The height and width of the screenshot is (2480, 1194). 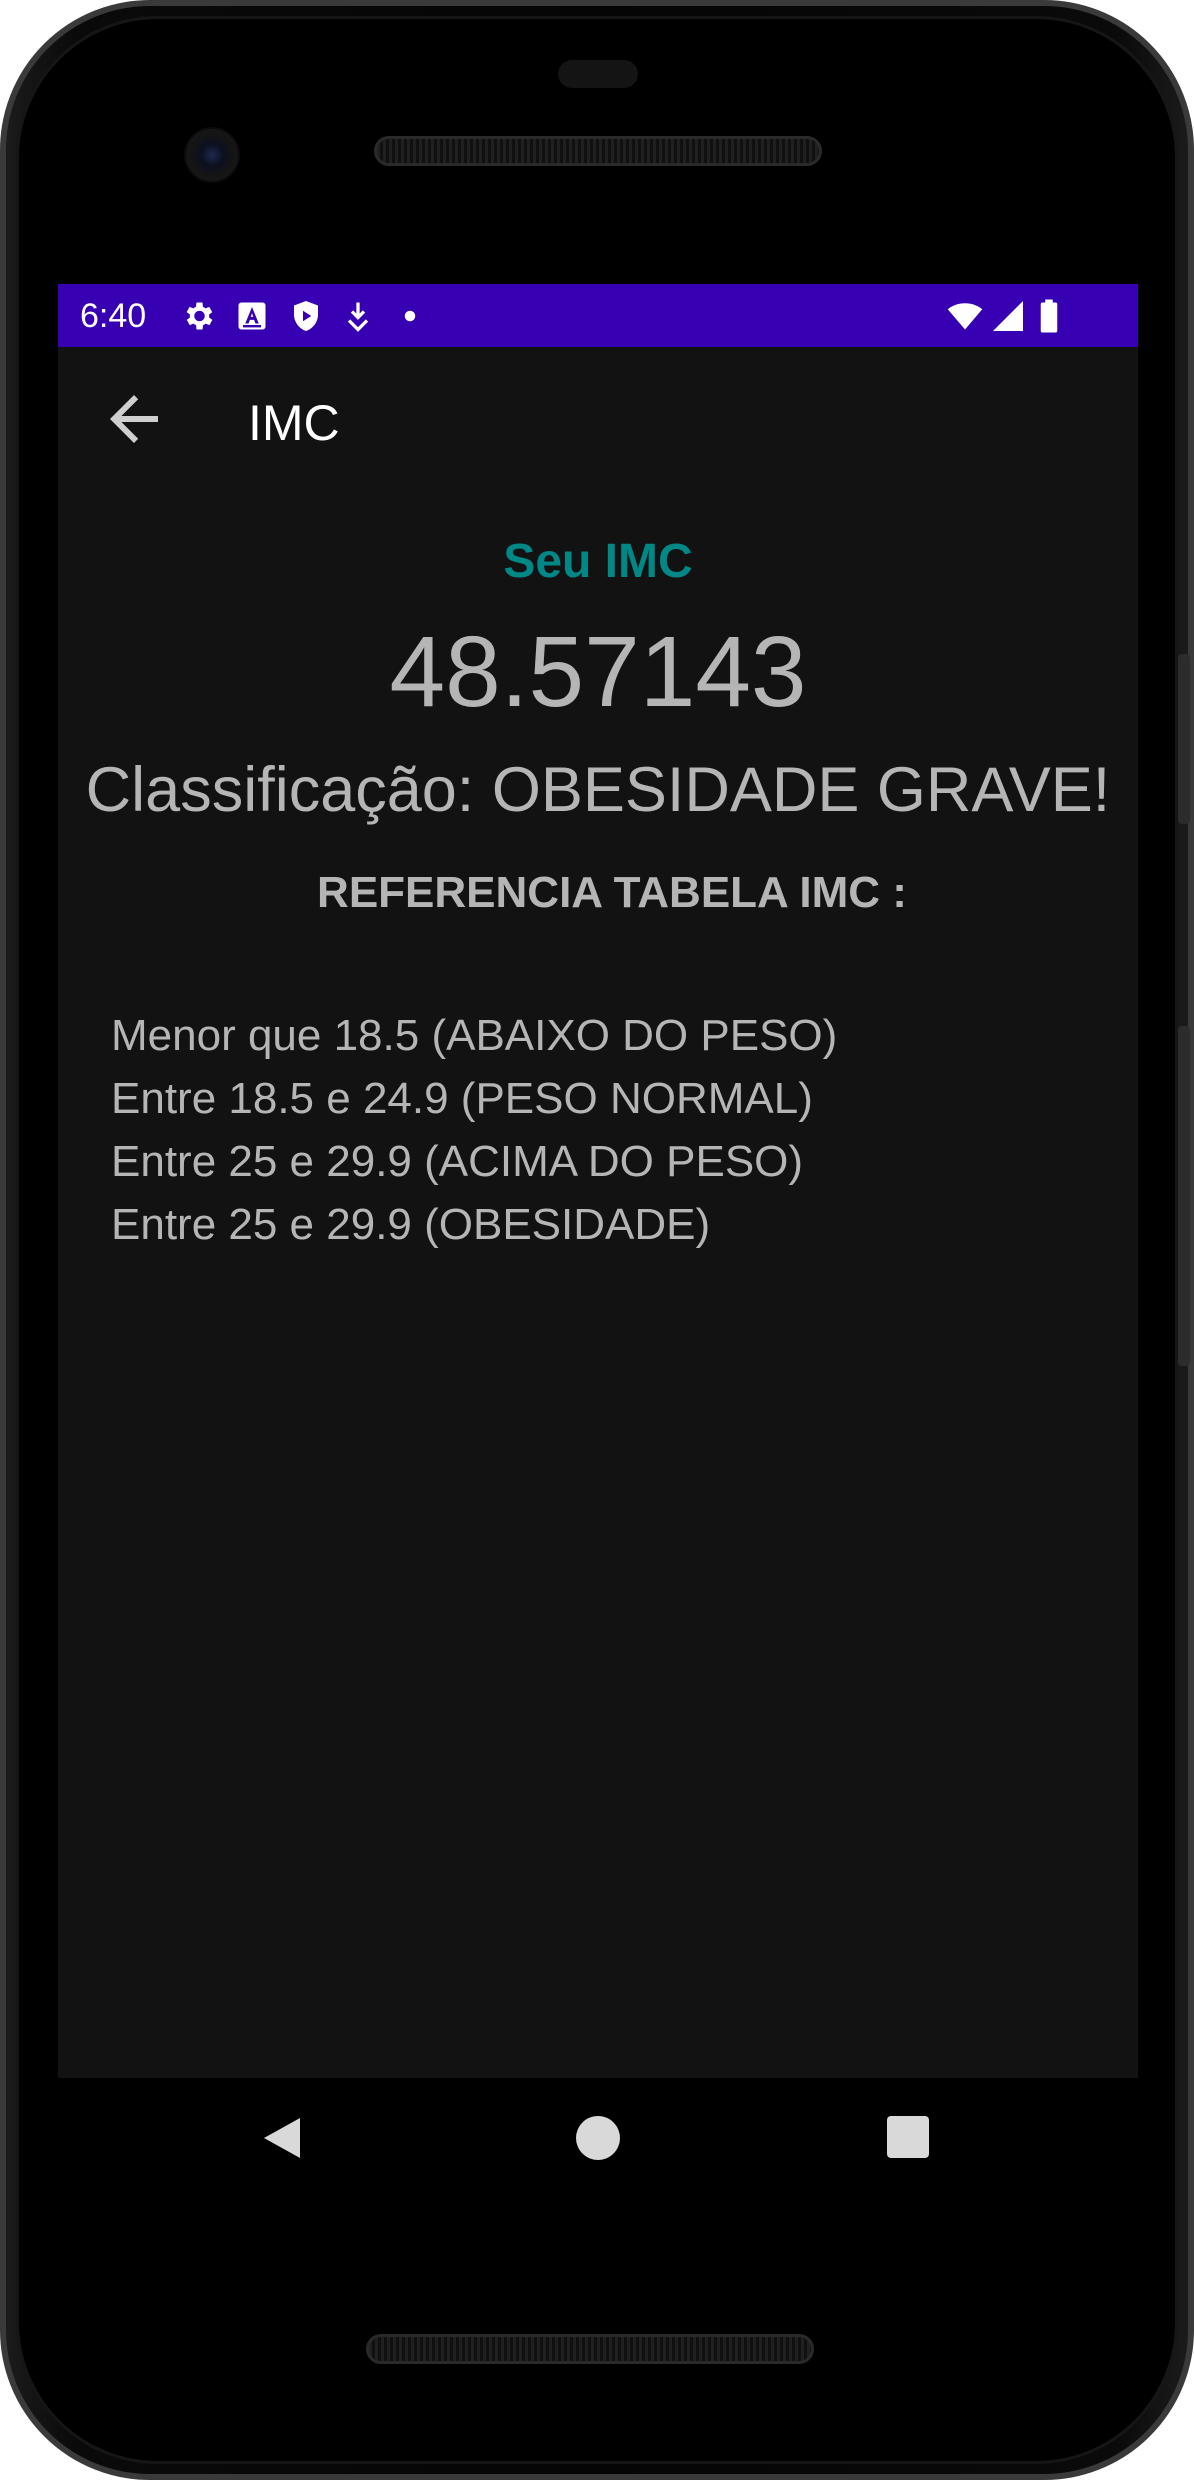 I want to click on power-button, so click(x=1184, y=739).